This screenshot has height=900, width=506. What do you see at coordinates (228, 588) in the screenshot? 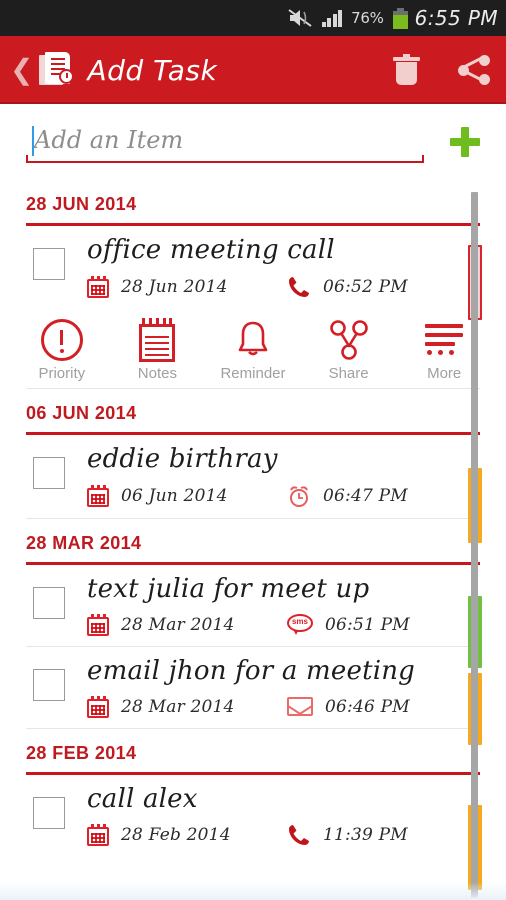
I see `task-title: text julia for meet up` at bounding box center [228, 588].